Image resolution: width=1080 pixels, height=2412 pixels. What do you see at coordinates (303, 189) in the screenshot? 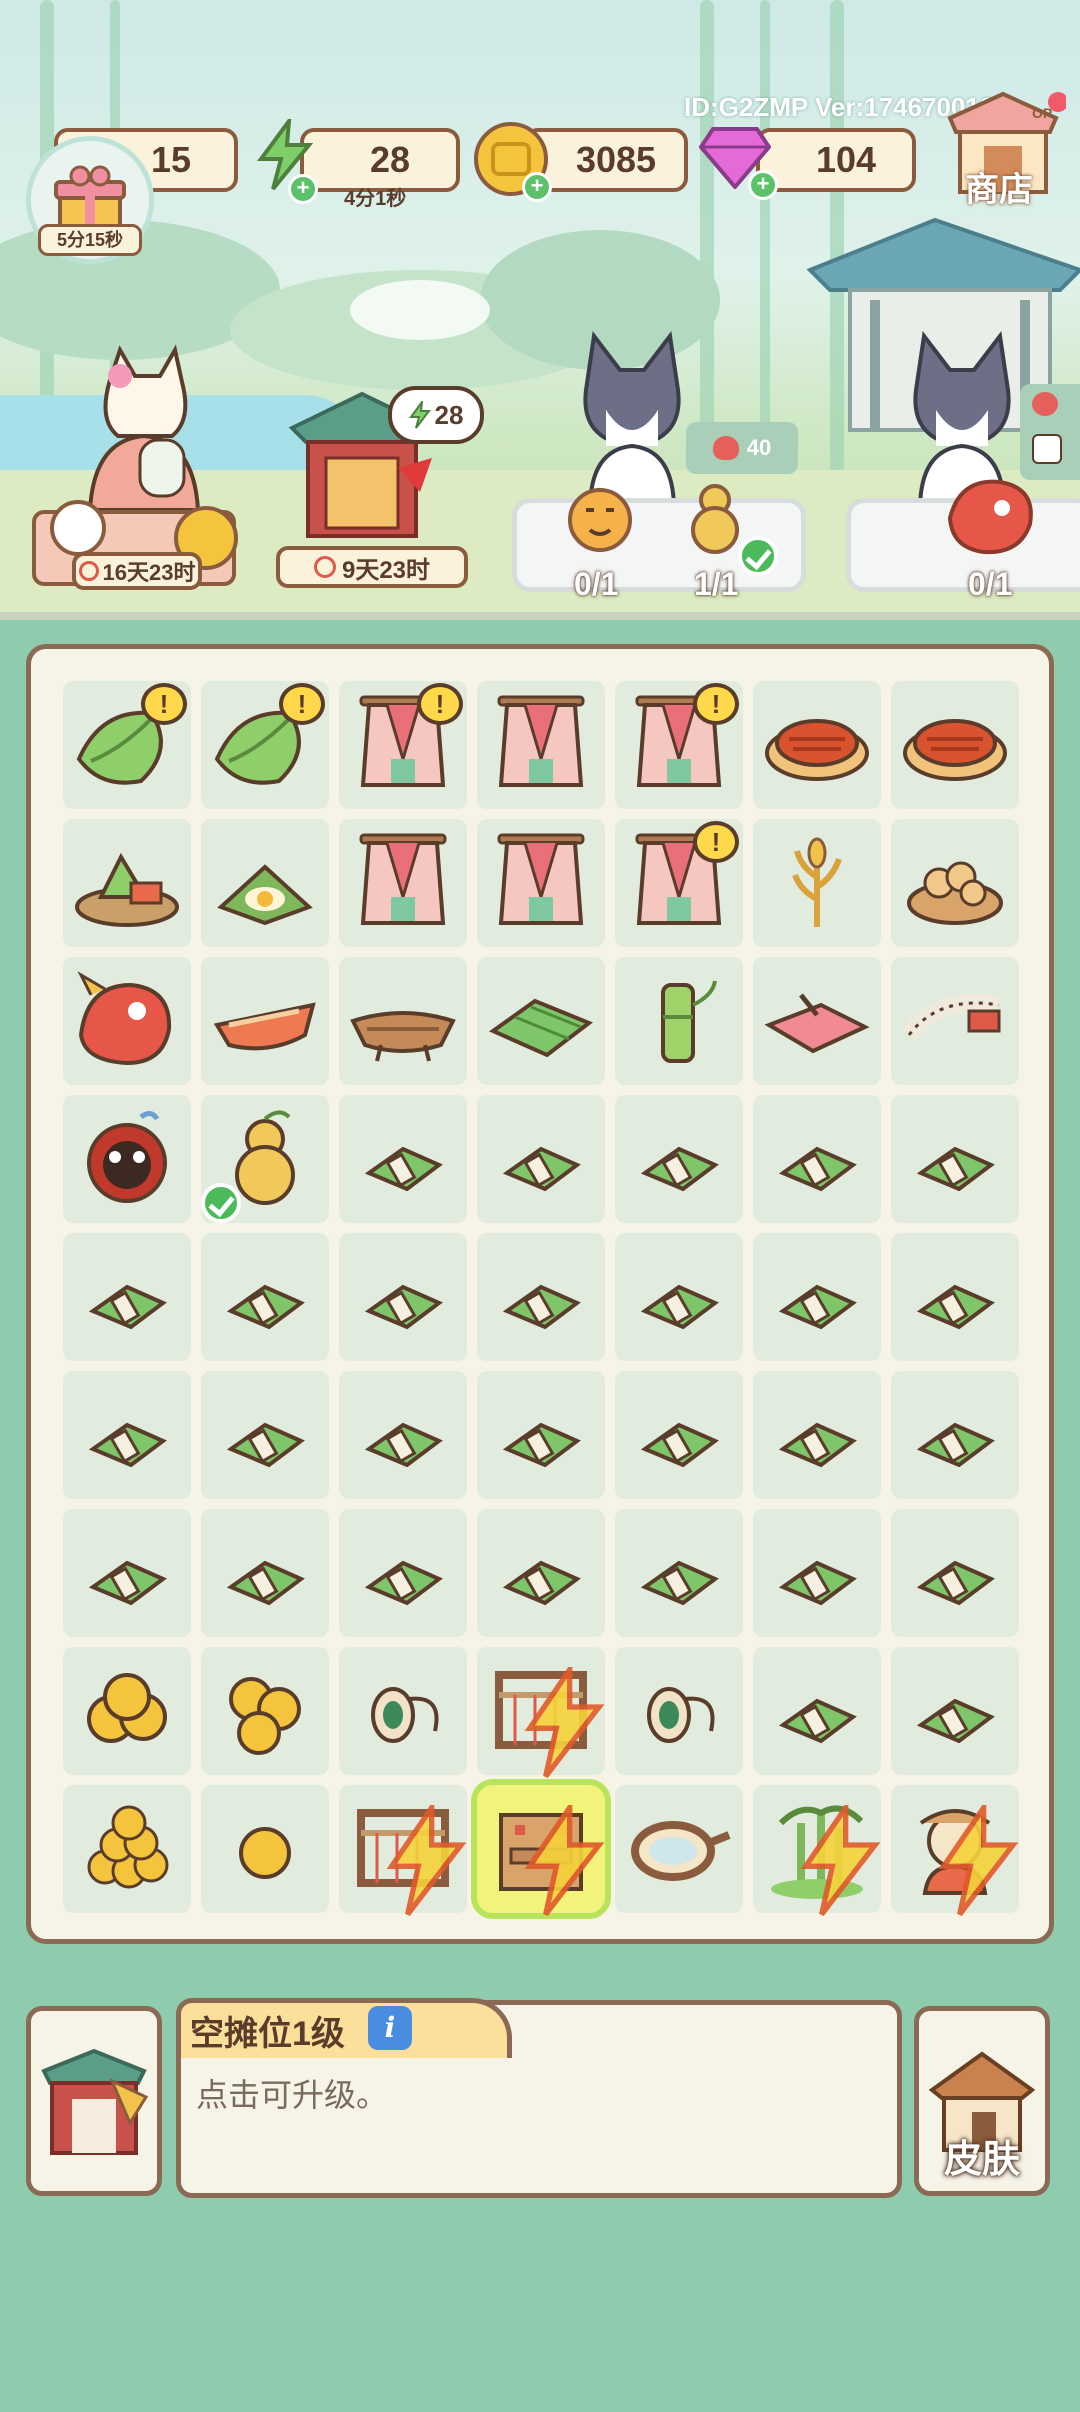
I see `energy-add-button: +` at bounding box center [303, 189].